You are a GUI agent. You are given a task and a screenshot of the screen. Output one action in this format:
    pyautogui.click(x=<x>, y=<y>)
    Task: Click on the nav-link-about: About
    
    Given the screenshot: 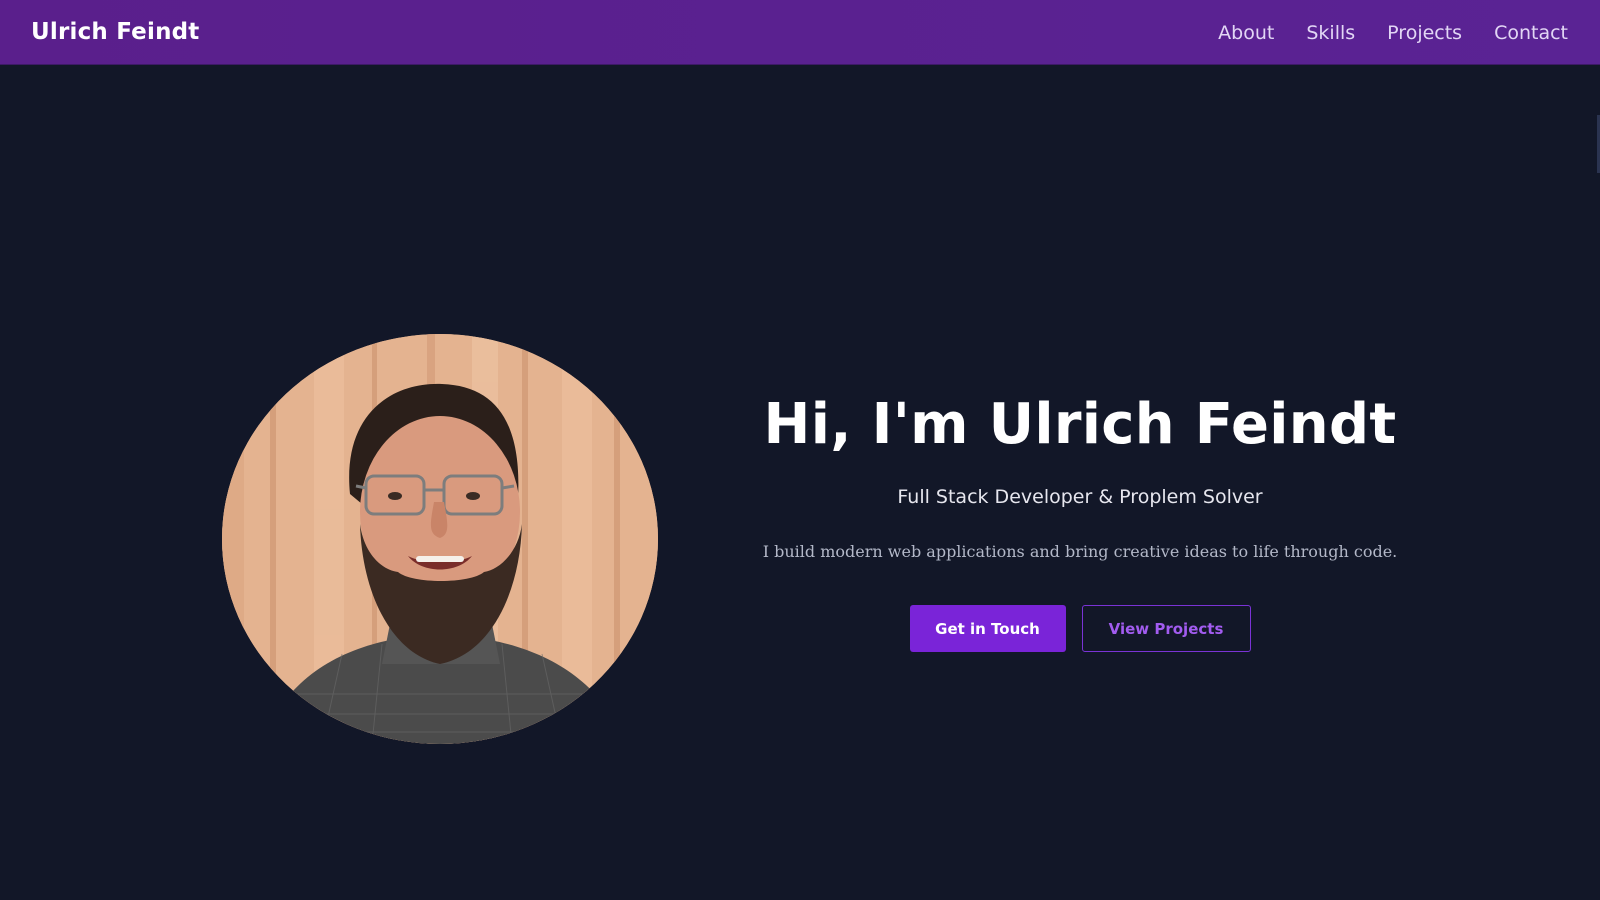 What is the action you would take?
    pyautogui.click(x=1246, y=33)
    